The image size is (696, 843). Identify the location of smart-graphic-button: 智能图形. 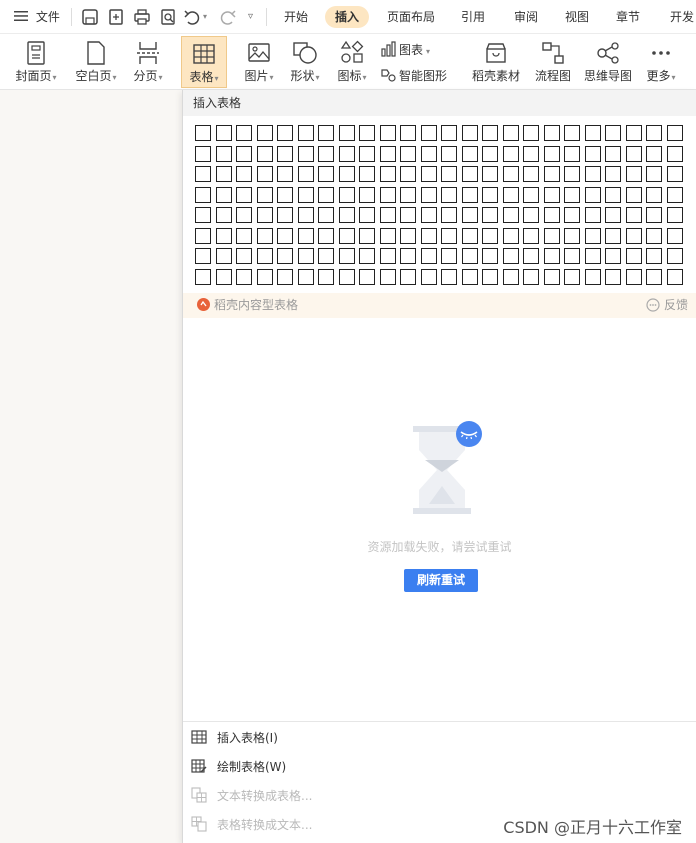
(413, 76).